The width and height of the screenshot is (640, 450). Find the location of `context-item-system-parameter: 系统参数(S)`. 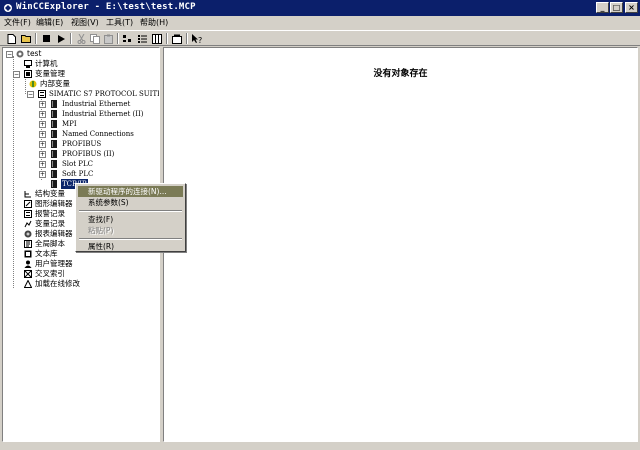

context-item-system-parameter: 系统参数(S) is located at coordinates (130, 202).